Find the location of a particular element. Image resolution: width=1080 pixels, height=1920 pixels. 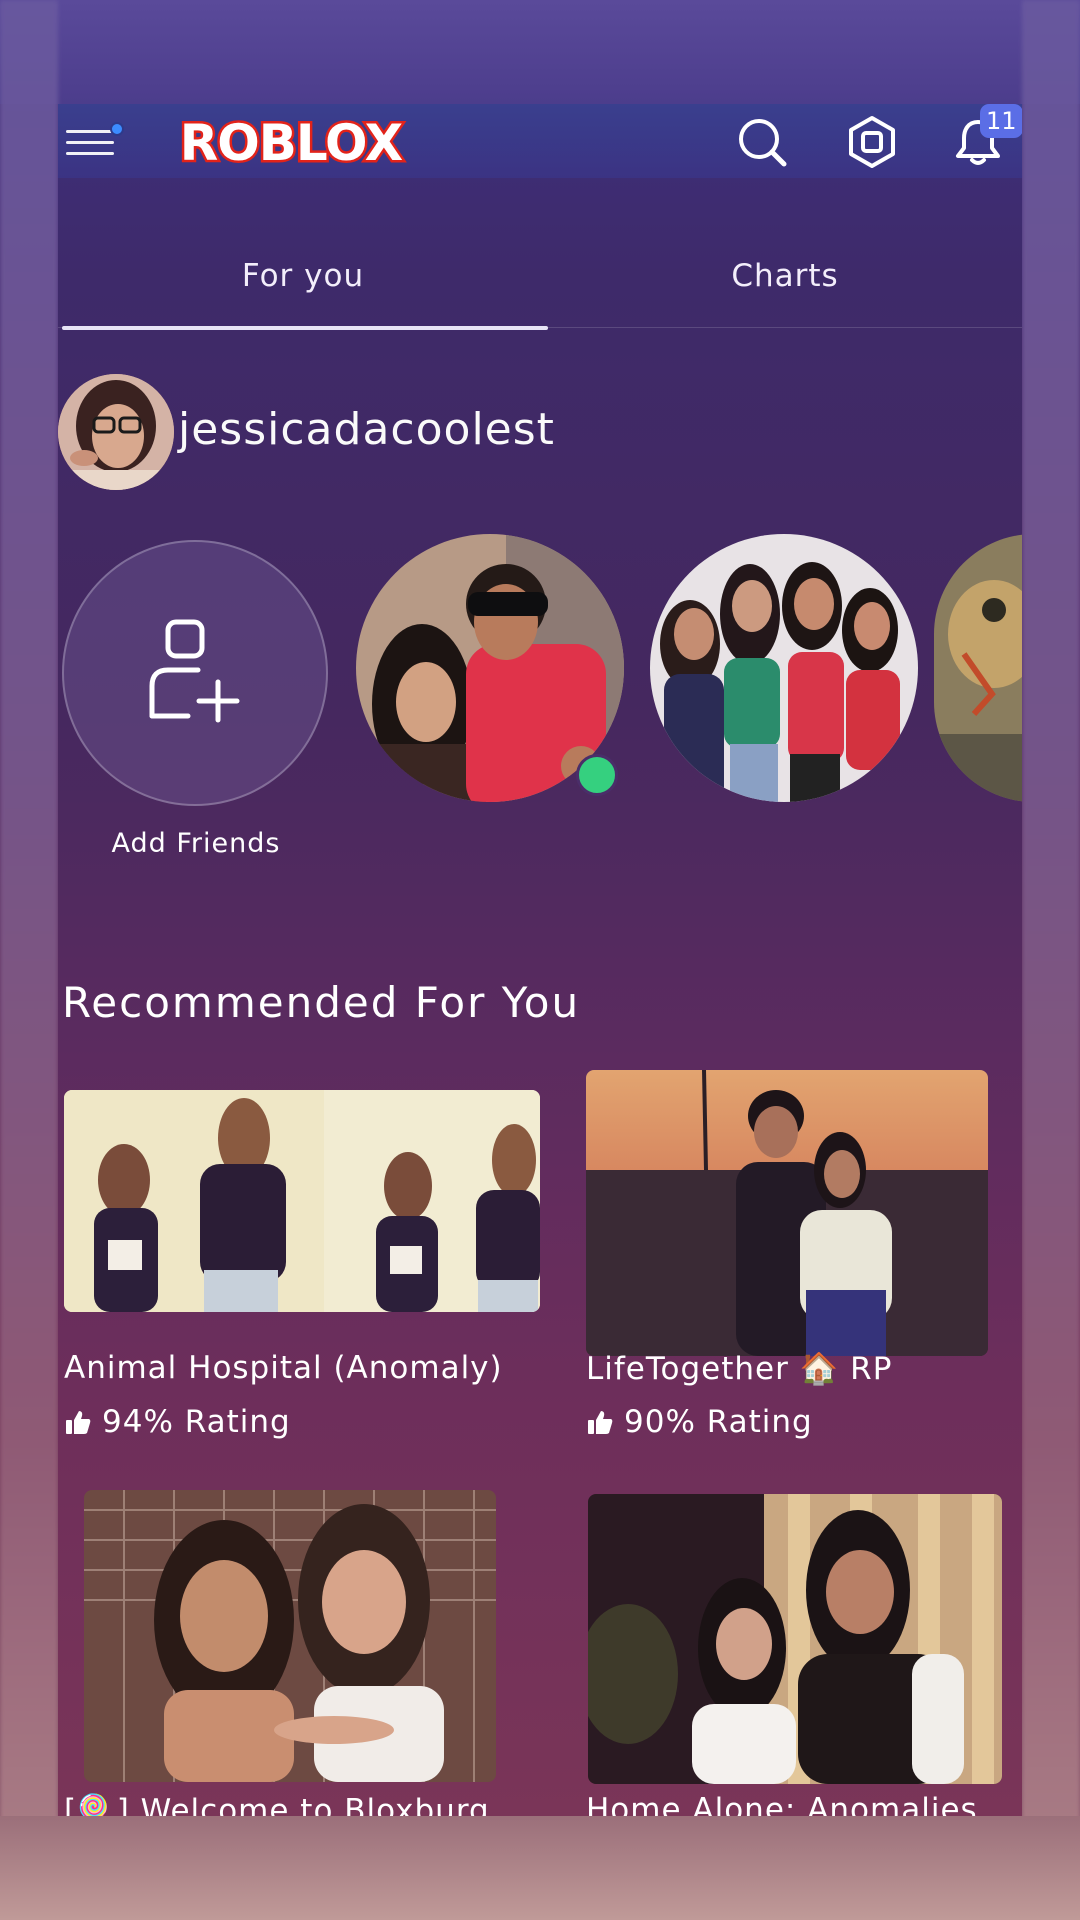

svg-text: ROBLOX is located at coordinates (291, 143).